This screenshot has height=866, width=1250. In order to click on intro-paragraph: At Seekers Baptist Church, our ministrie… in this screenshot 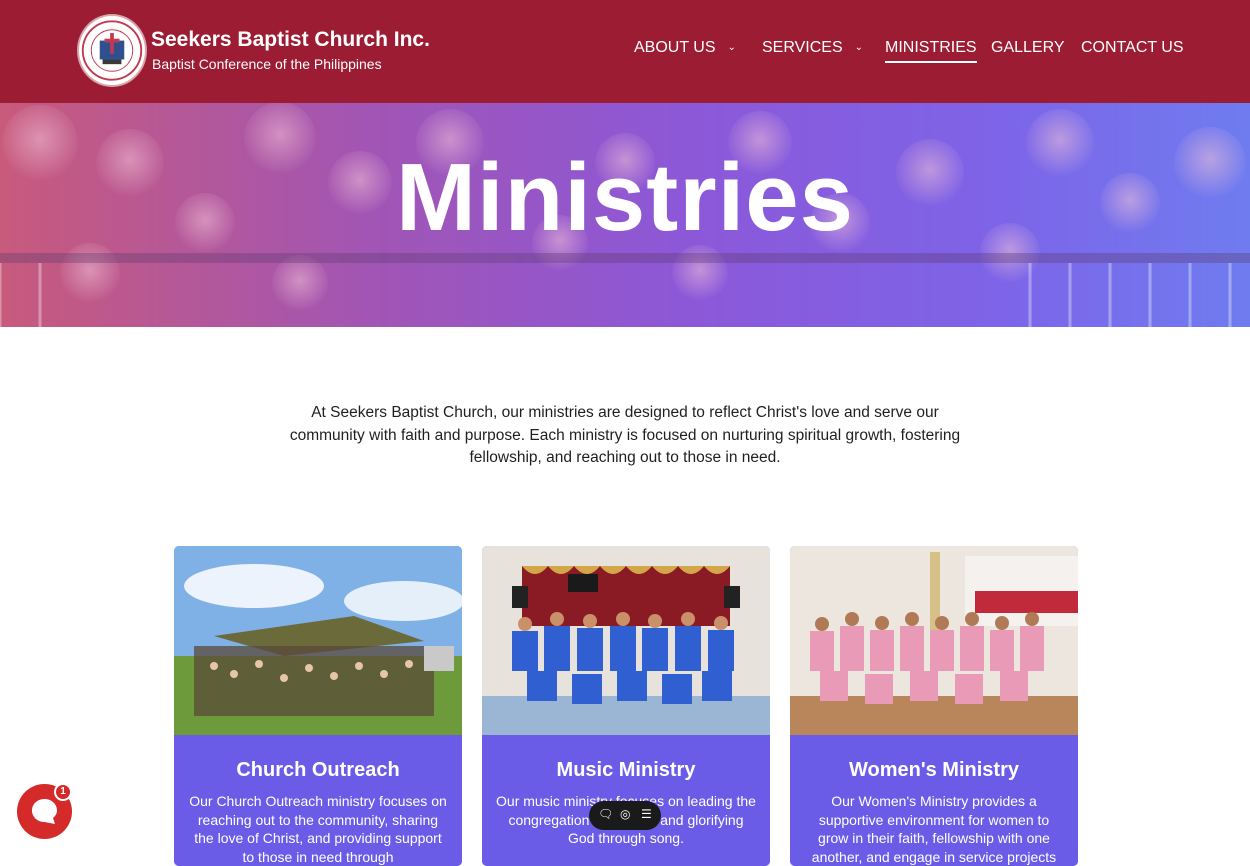, I will do `click(625, 435)`.